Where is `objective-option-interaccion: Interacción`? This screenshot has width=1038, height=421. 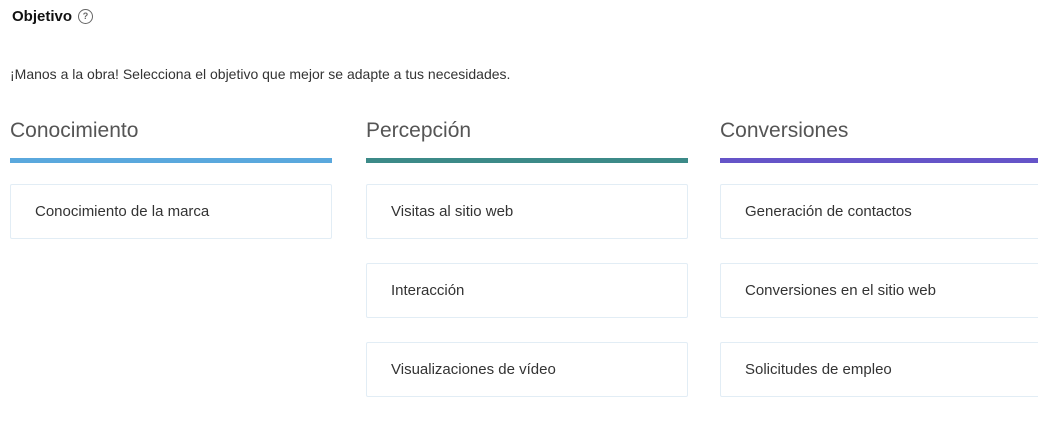
objective-option-interaccion: Interacción is located at coordinates (527, 290).